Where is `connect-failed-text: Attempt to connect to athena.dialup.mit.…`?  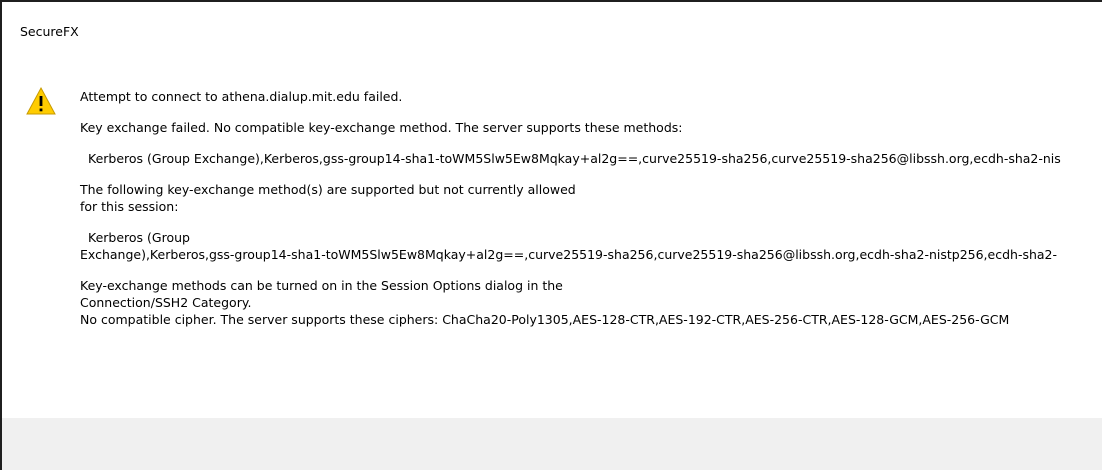
connect-failed-text: Attempt to connect to athena.dialup.mit.… is located at coordinates (241, 96).